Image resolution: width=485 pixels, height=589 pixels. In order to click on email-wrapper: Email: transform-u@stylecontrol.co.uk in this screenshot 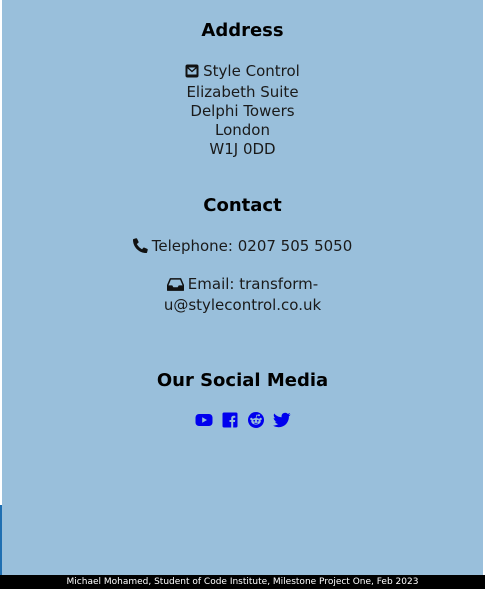, I will do `click(242, 295)`.